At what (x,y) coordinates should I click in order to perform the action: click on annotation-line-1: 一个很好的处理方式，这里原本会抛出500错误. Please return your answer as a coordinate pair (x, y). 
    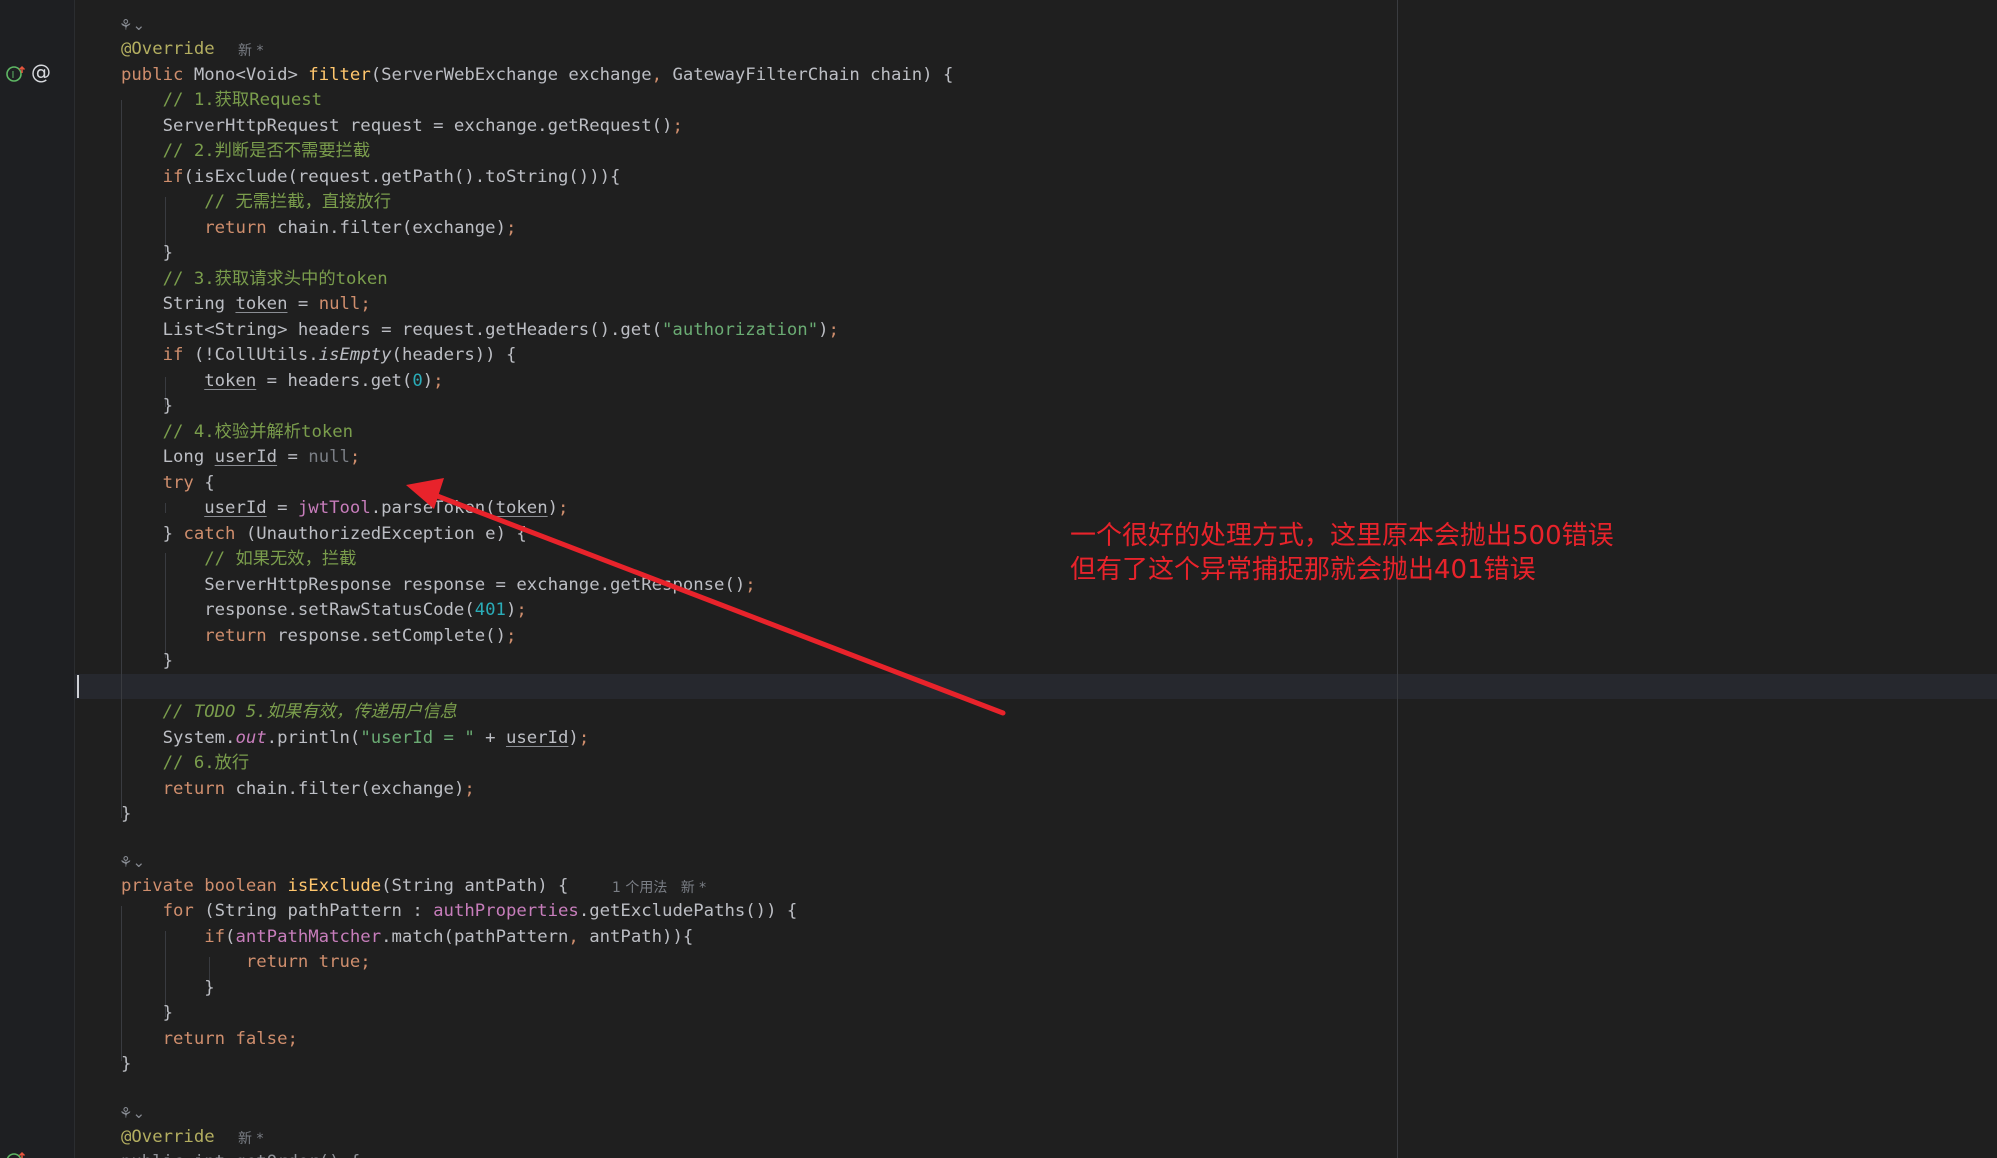
    Looking at the image, I should click on (1342, 536).